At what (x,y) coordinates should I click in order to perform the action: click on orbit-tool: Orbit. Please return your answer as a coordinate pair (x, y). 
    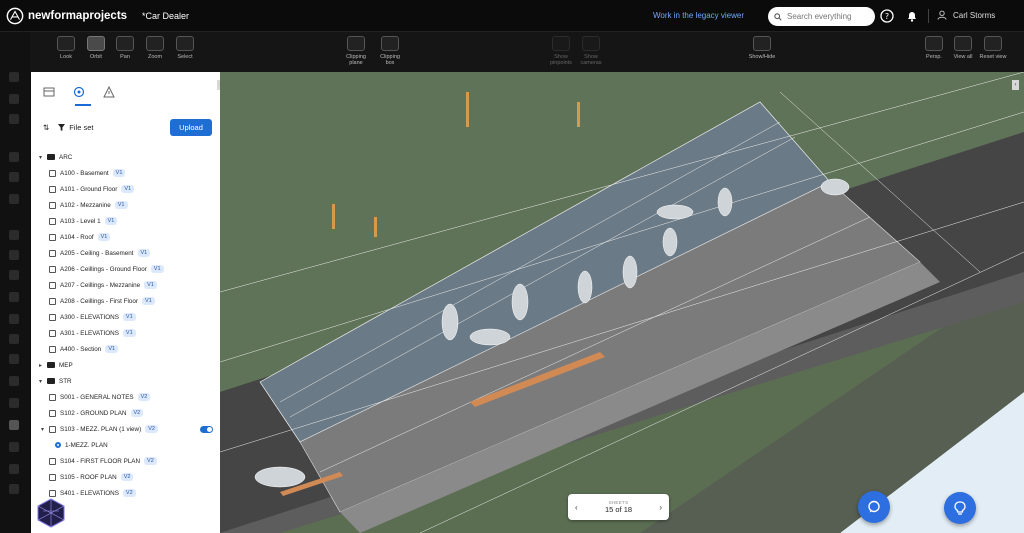
    Looking at the image, I should click on (96, 48).